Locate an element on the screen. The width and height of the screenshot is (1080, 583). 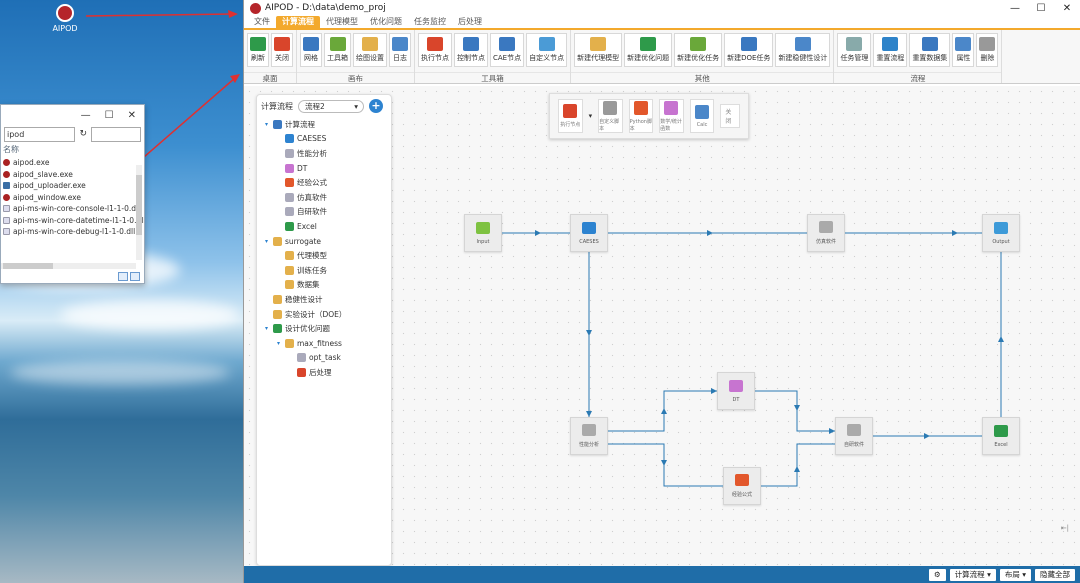
tree-item: 经验公式 is located at coordinates (324, 182).